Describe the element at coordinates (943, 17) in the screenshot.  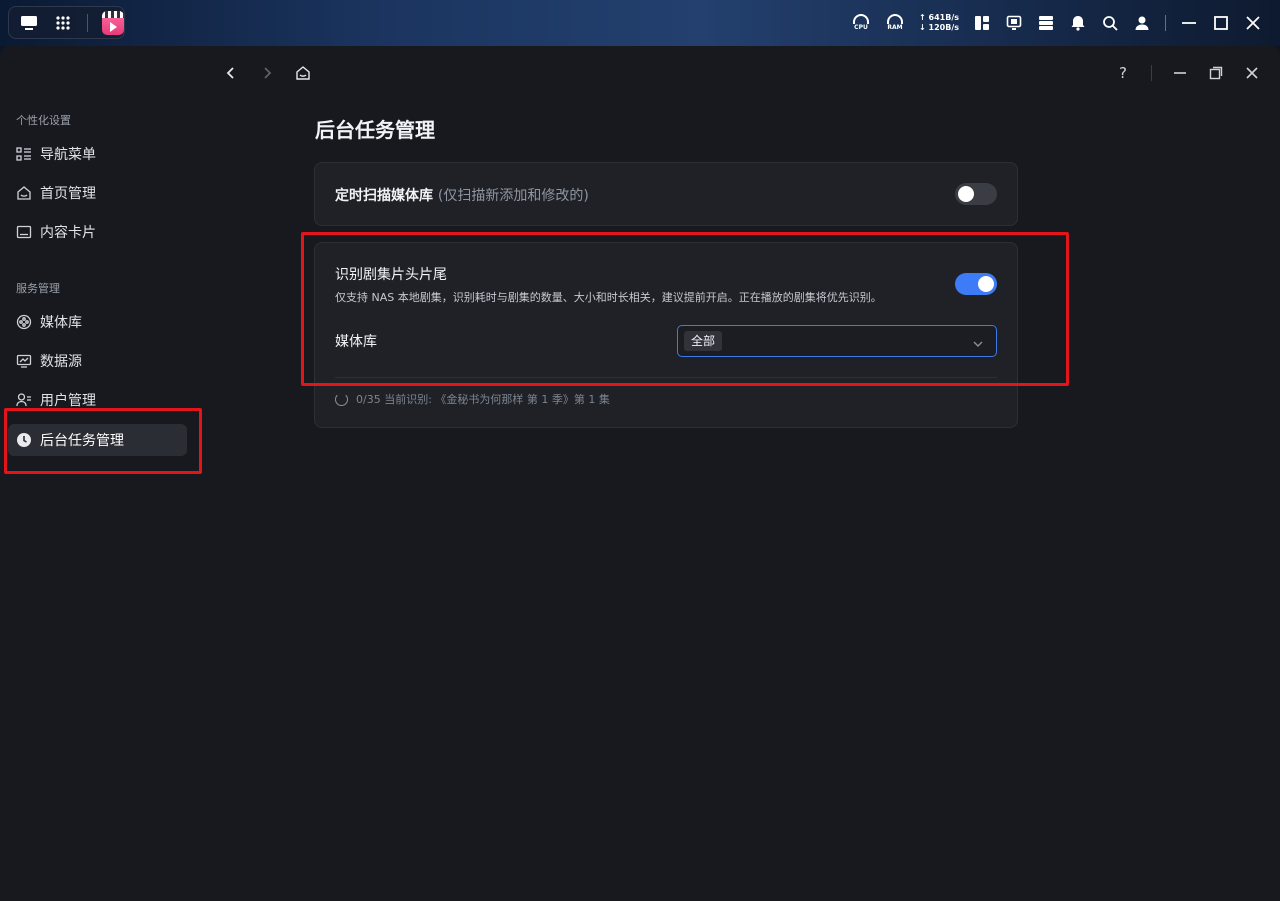
I see `upload-value: 641B/s` at that location.